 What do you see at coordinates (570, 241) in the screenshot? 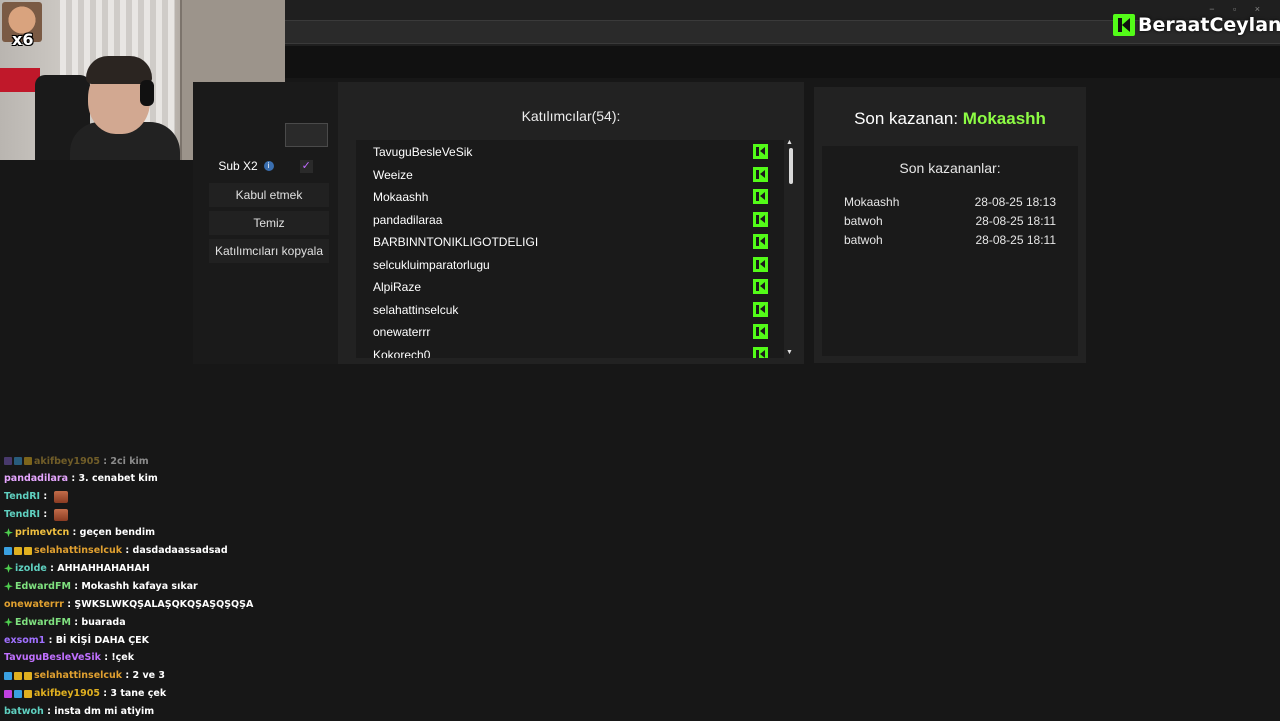
I see `participant-row: BARBINNTONIKLIGOTDELIGI` at bounding box center [570, 241].